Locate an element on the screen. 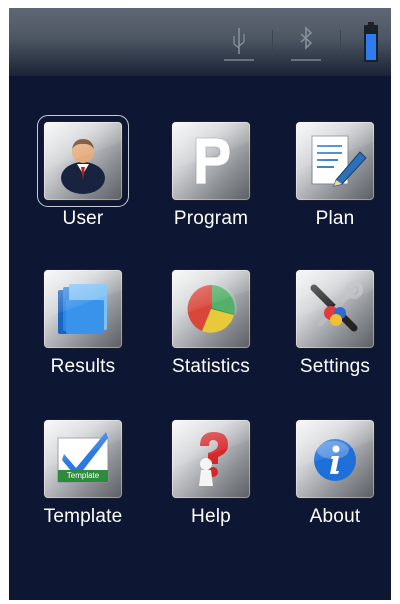 Image resolution: width=400 pixels, height=604 pixels. menu-tile-plan: Plan is located at coordinates (333, 182).